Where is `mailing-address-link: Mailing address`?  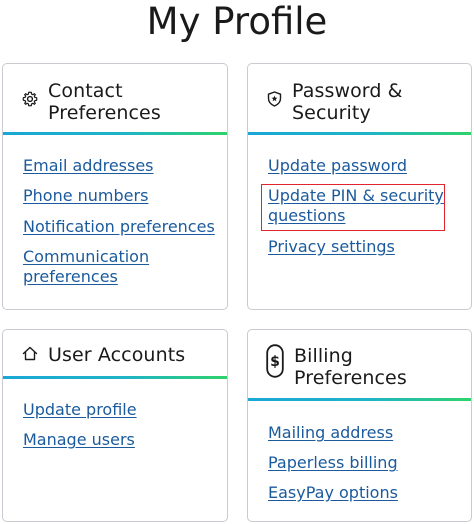
mailing-address-link: Mailing address is located at coordinates (330, 433).